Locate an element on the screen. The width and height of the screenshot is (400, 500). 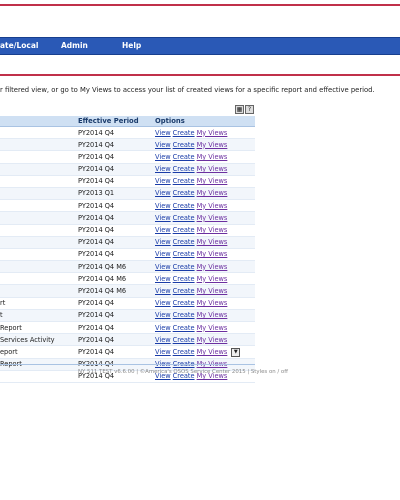
nav-item-admin: Admin is located at coordinates (74, 45).